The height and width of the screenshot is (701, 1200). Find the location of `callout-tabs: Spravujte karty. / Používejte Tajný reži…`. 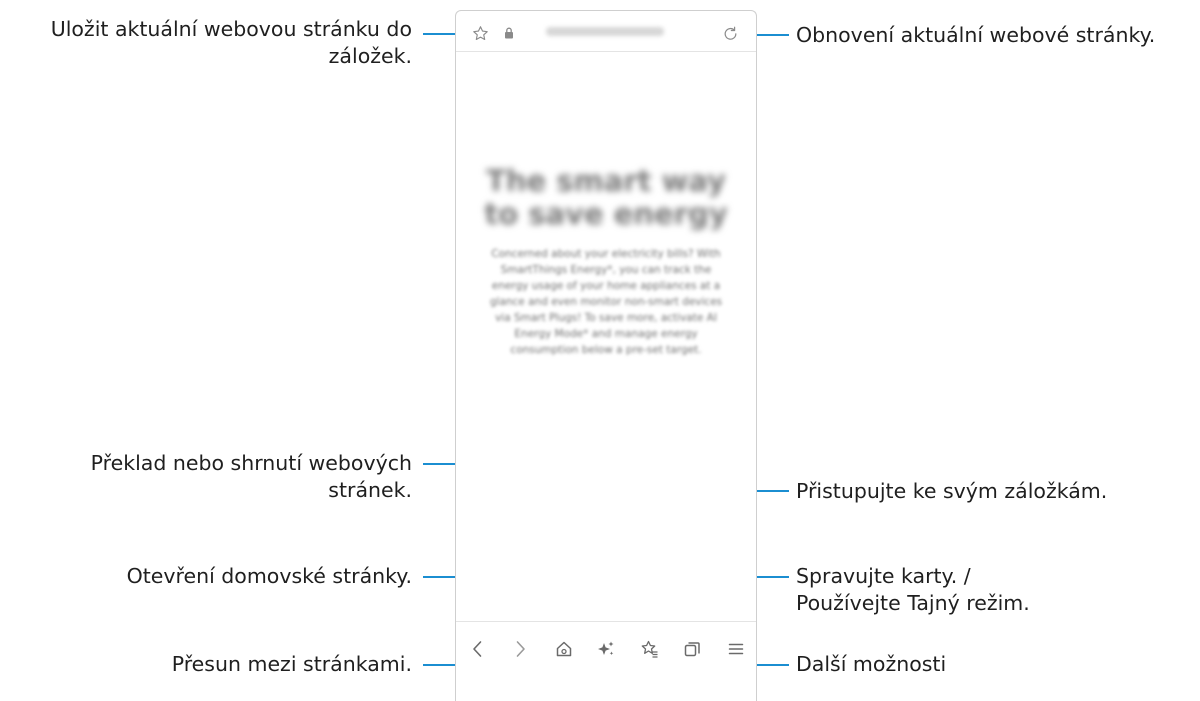

callout-tabs: Spravujte karty. / Používejte Tajný reži… is located at coordinates (913, 589).